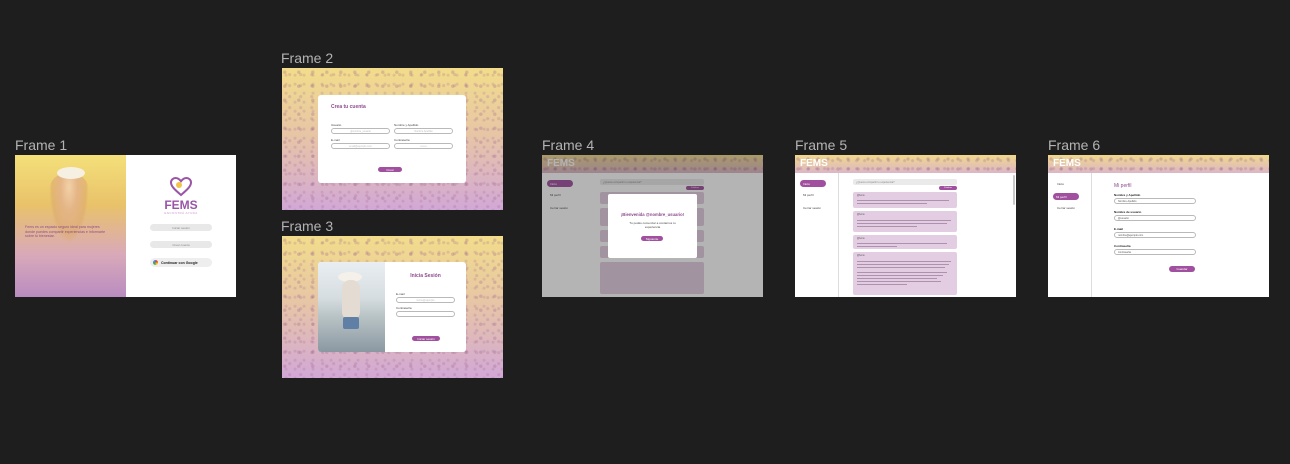 The width and height of the screenshot is (1290, 464). Describe the element at coordinates (360, 131) in the screenshot. I see `usuario-field: @nombre_usuario` at that location.